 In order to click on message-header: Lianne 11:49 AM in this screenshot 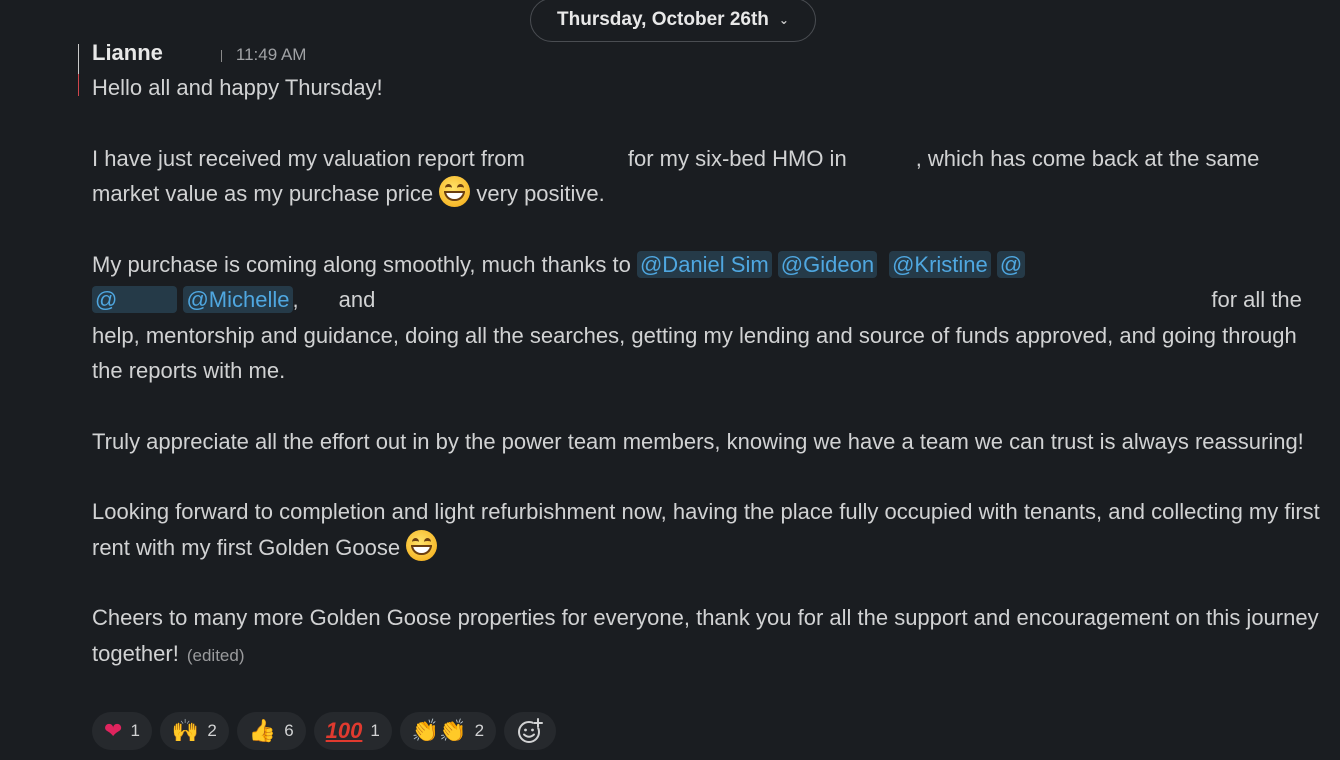, I will do `click(199, 55)`.